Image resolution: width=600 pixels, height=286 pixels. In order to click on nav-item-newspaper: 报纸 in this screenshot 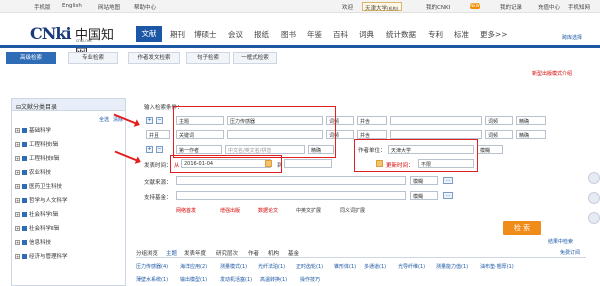, I will do `click(261, 34)`.